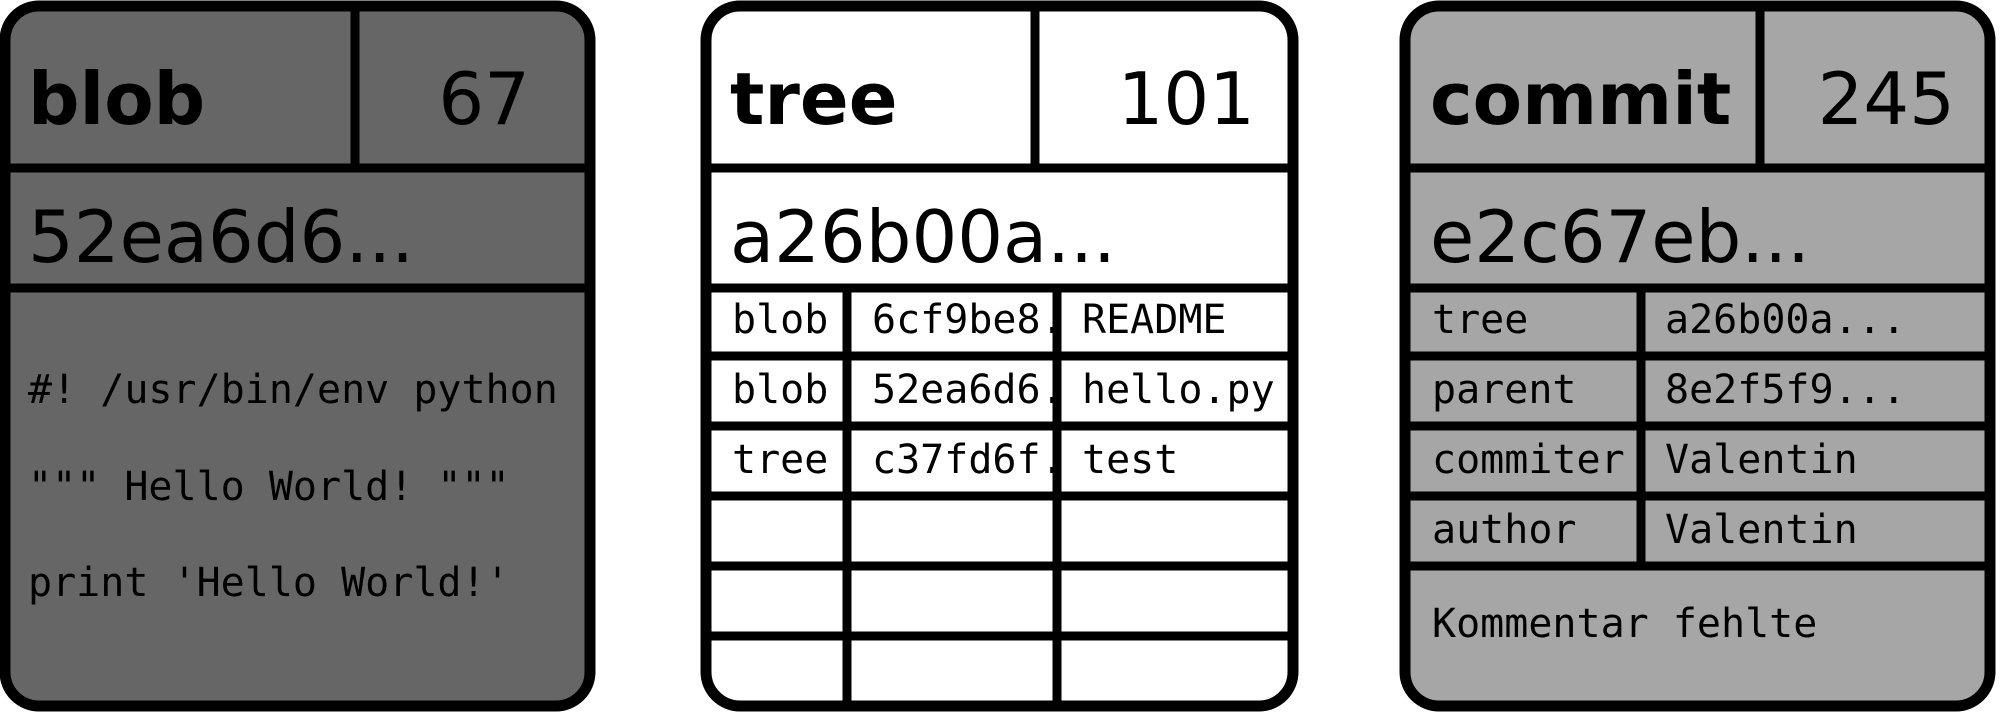  Describe the element at coordinates (1528, 460) in the screenshot. I see `commit-field-key: commiter` at that location.